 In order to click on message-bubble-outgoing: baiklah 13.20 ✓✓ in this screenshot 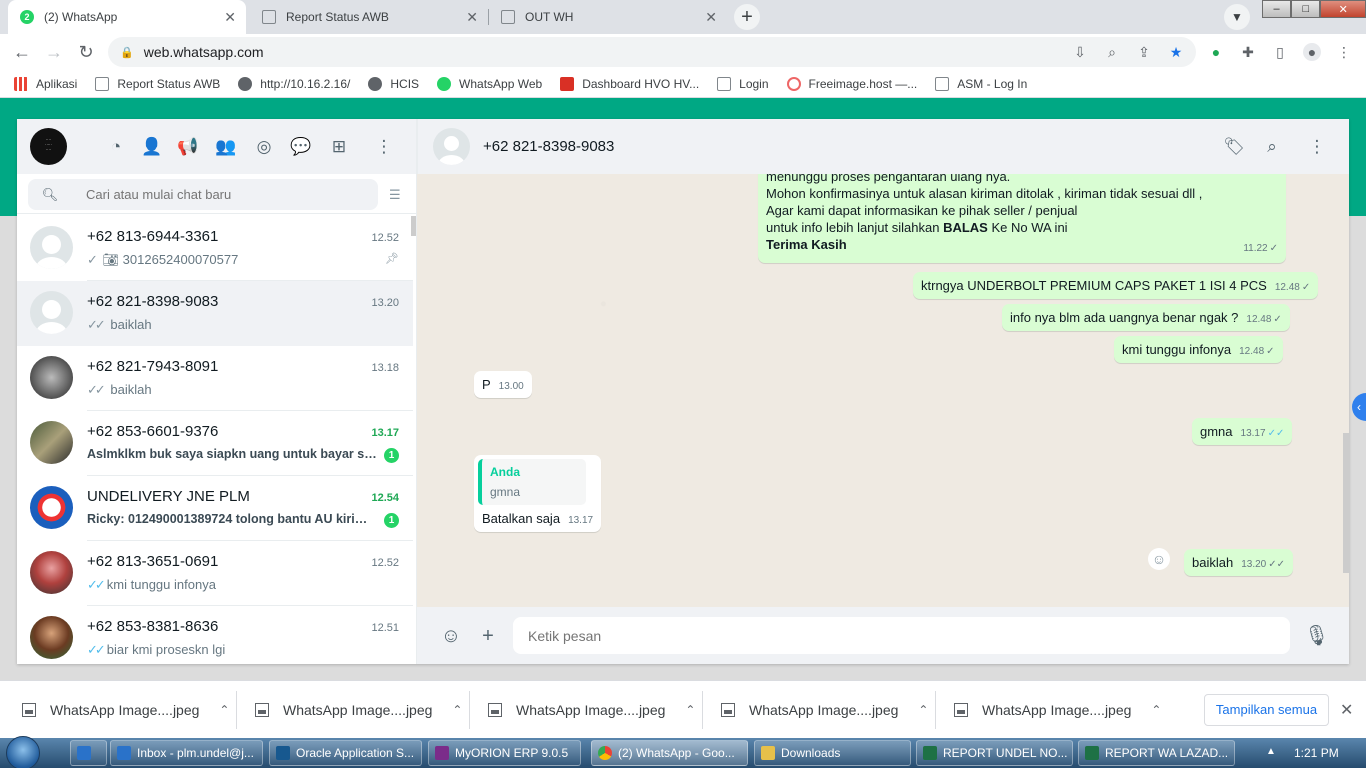, I will do `click(1238, 562)`.